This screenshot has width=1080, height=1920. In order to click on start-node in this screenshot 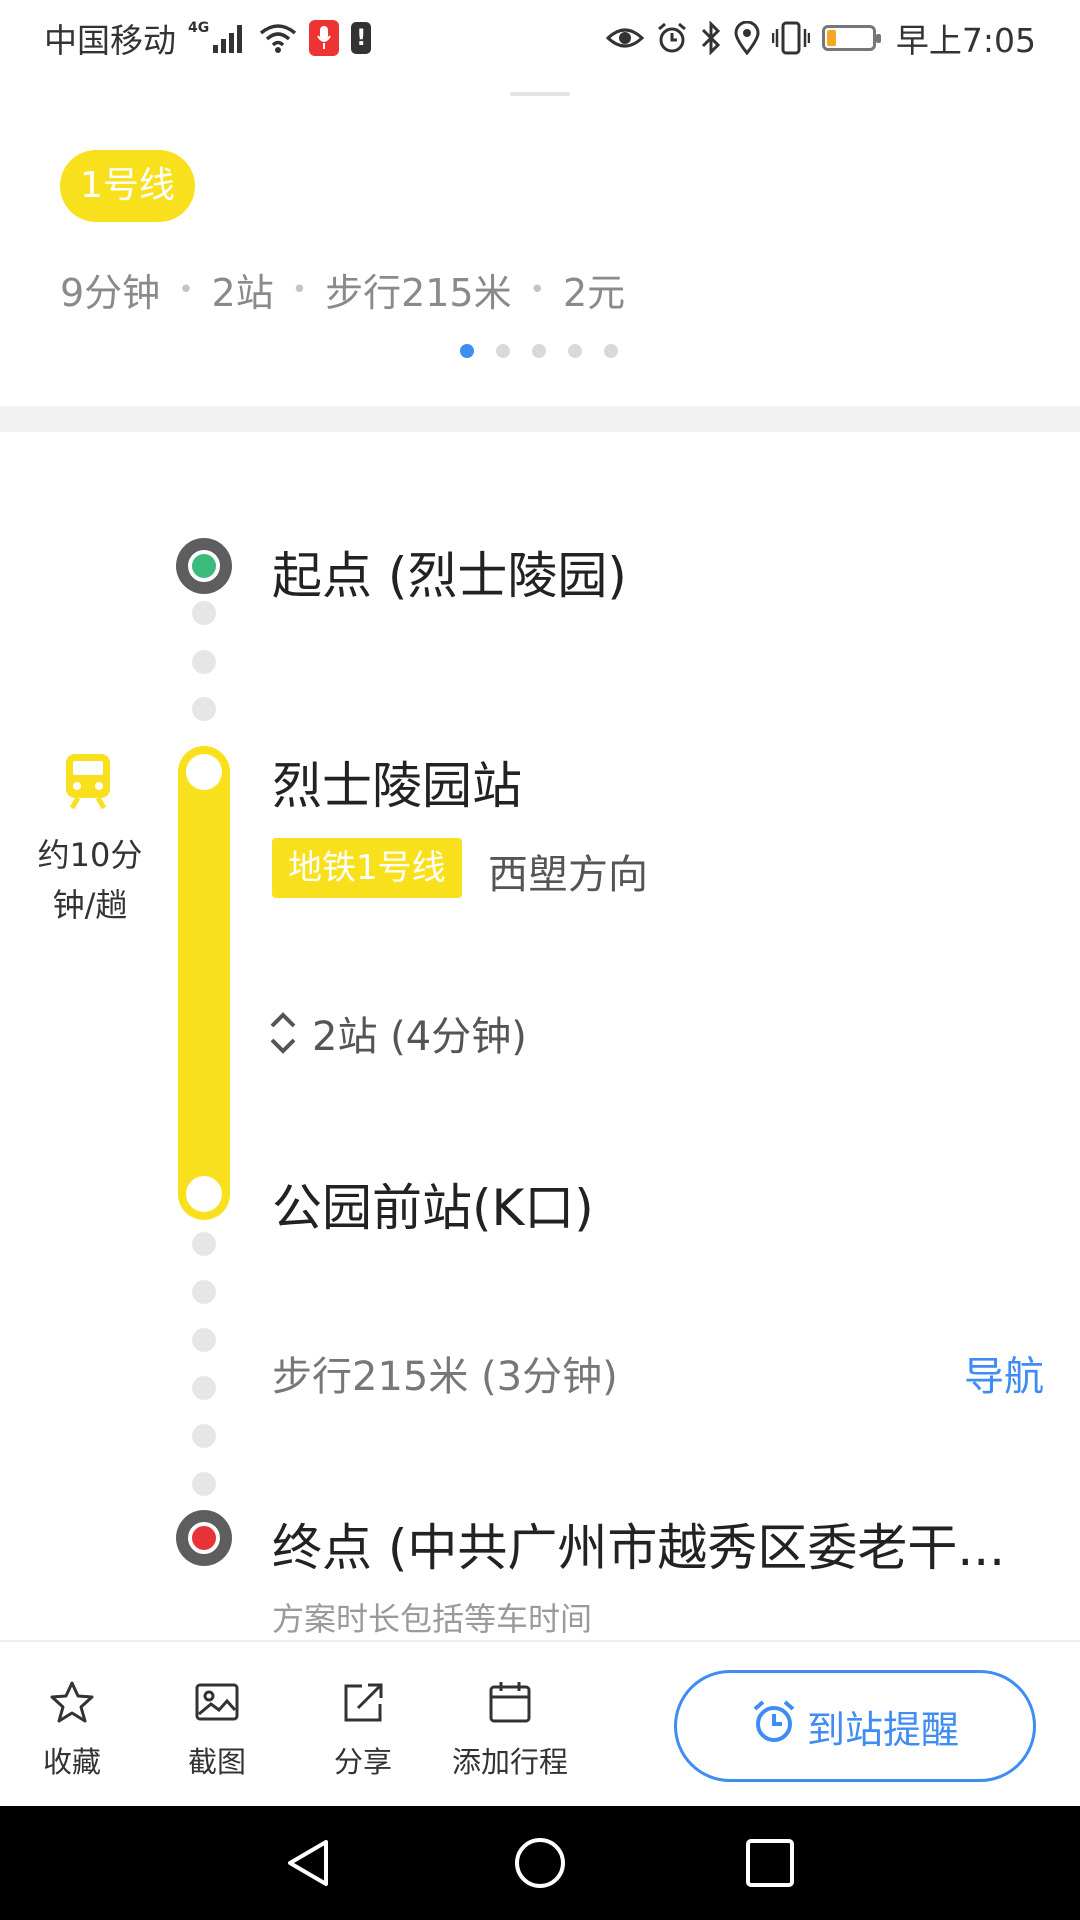, I will do `click(204, 566)`.